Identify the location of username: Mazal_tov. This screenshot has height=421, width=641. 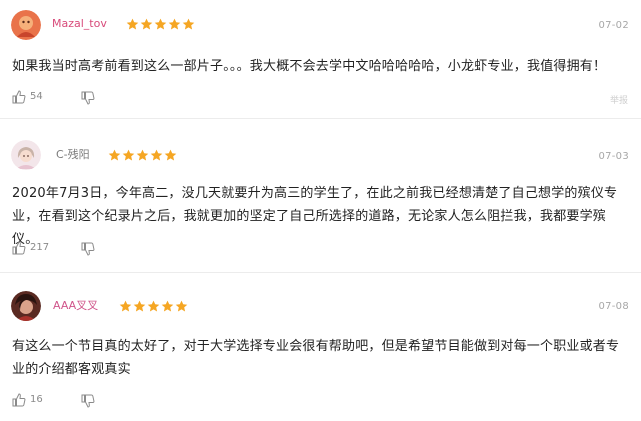
(79, 24).